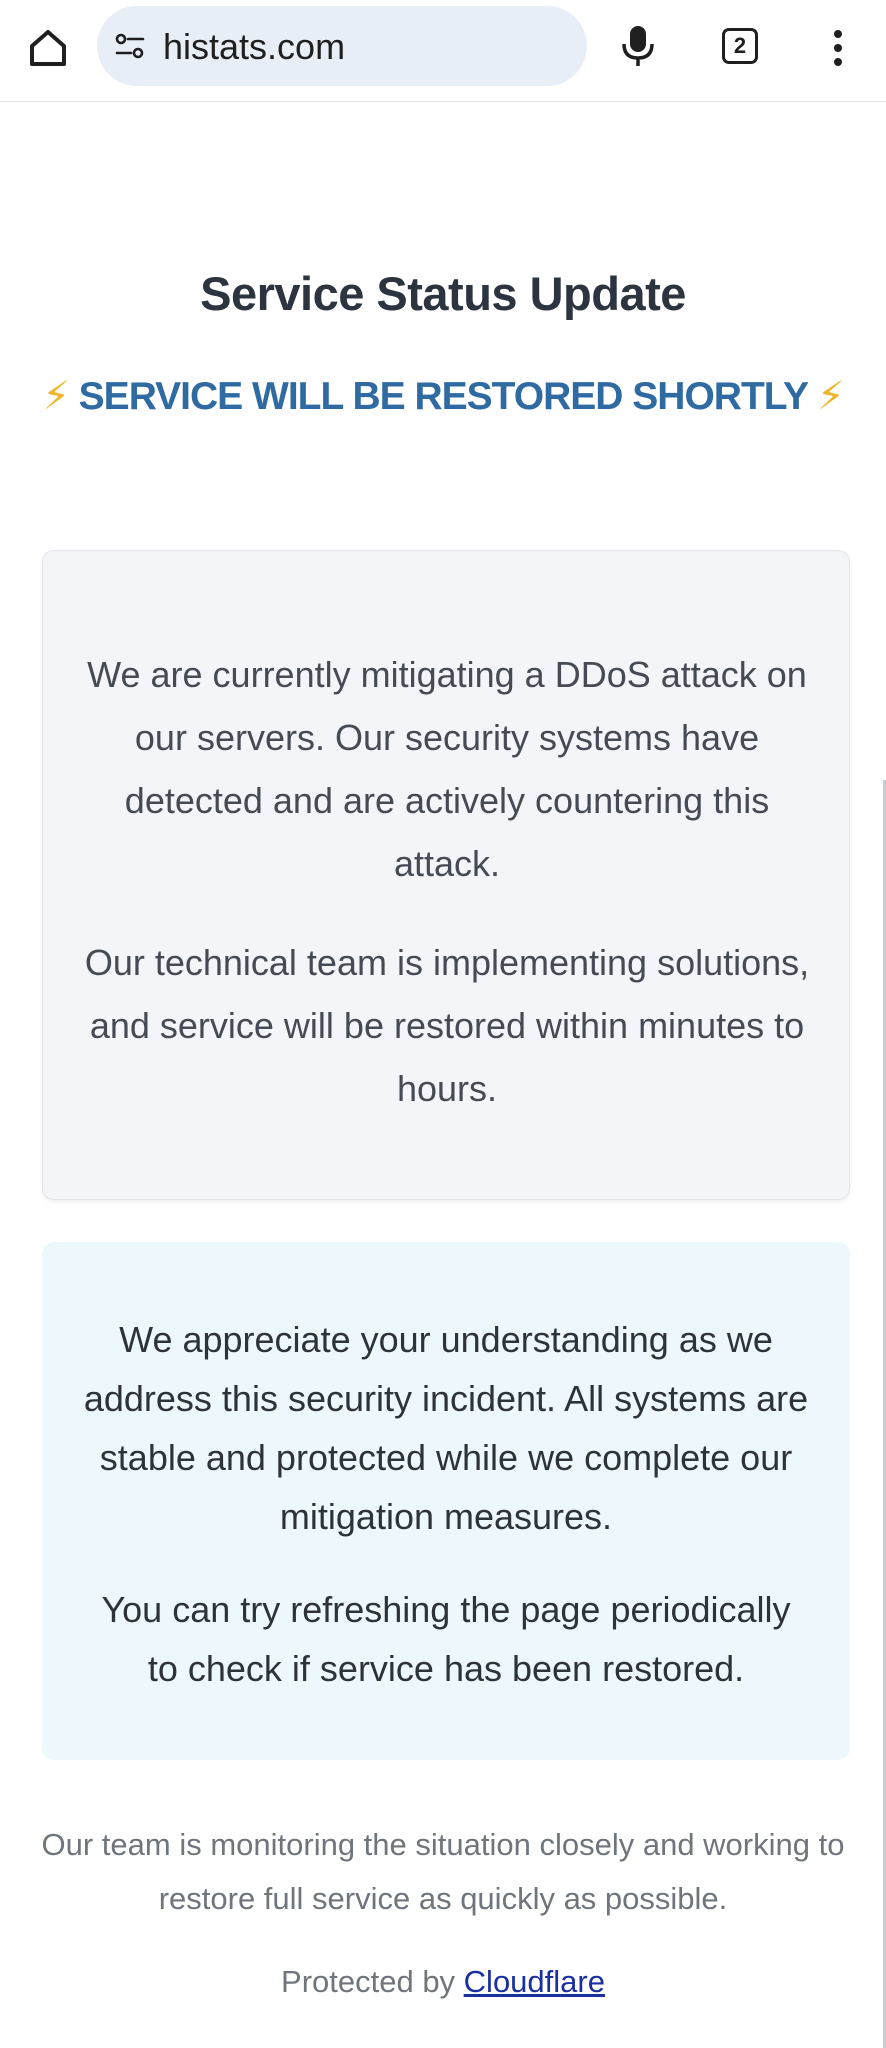 The image size is (886, 2048). I want to click on home-icon, so click(48, 48).